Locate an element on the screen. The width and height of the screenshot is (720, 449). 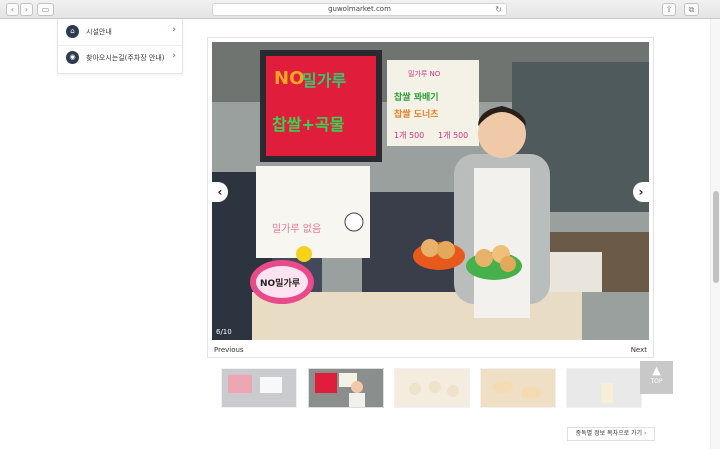
url-text: guwolmarket.com is located at coordinates (359, 9).